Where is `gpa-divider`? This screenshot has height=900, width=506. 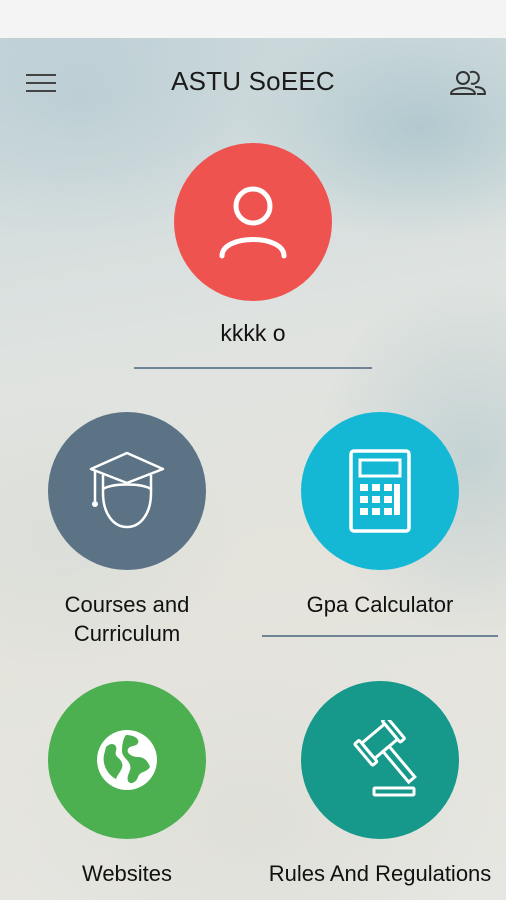
gpa-divider is located at coordinates (380, 636).